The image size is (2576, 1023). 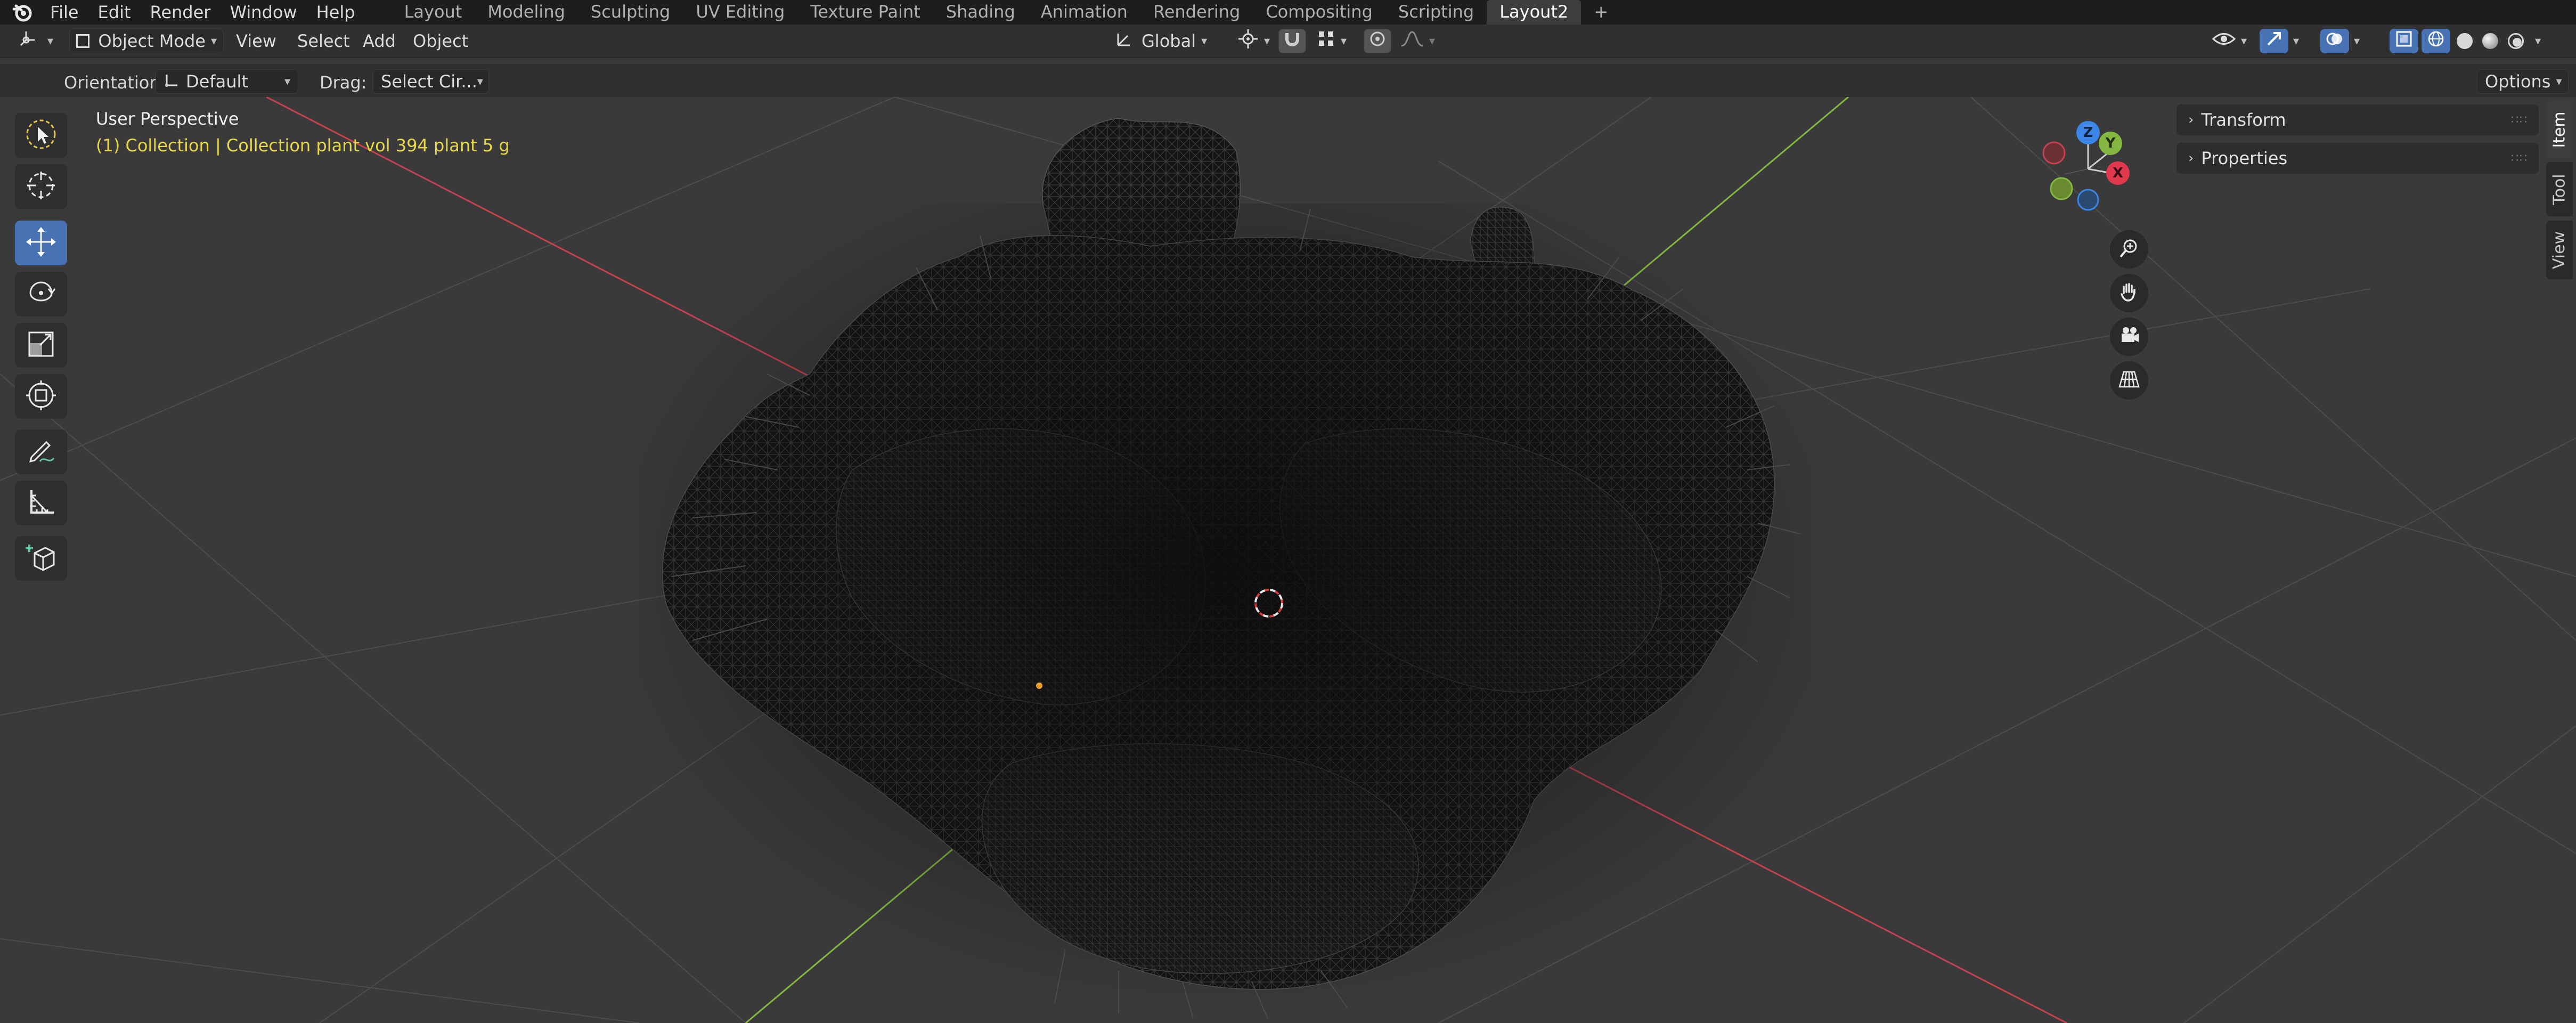 What do you see at coordinates (2518, 81) in the screenshot?
I see `options-label: Options` at bounding box center [2518, 81].